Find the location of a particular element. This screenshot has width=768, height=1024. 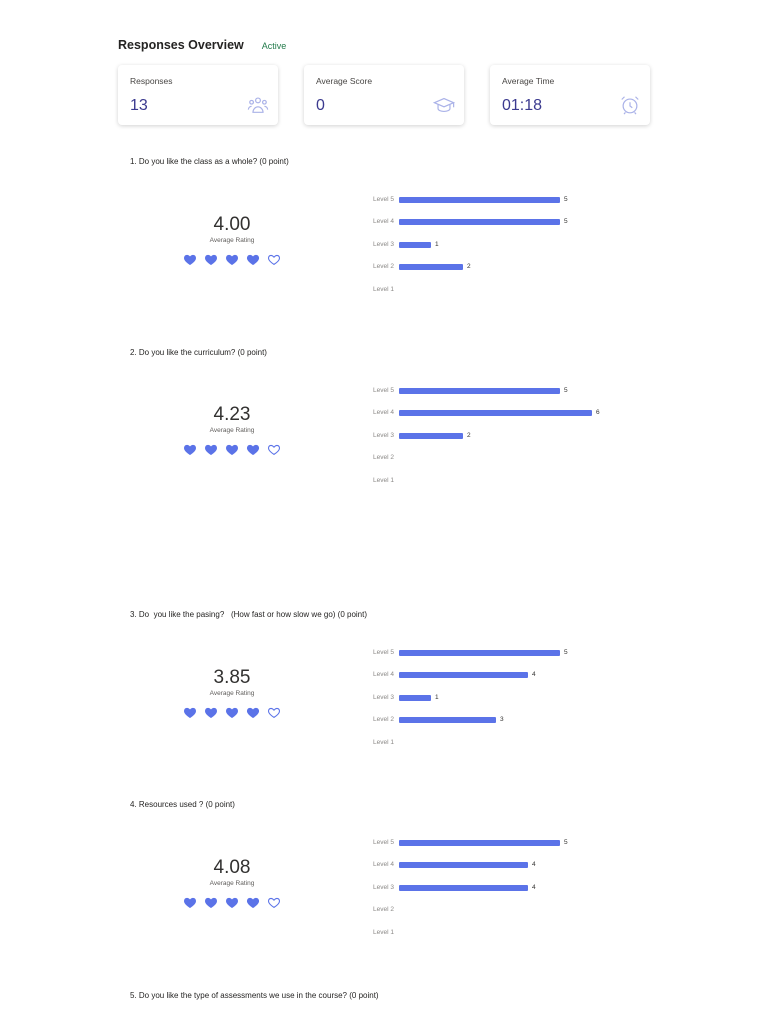

bar-row: Level 2 3 is located at coordinates (496, 726).